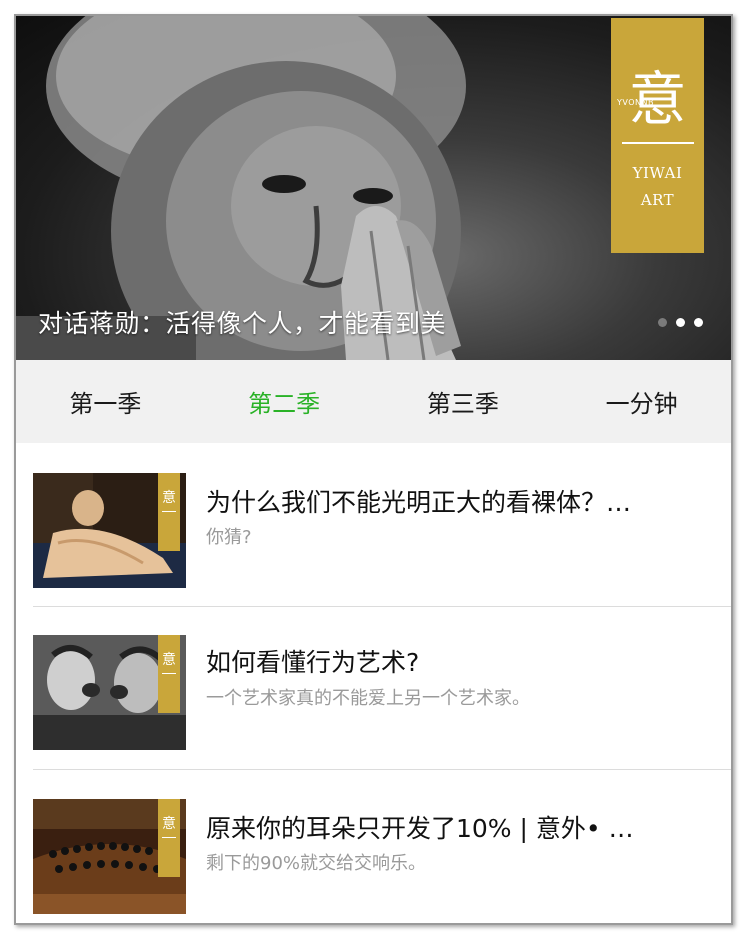  Describe the element at coordinates (657, 135) in the screenshot. I see `yiwai-art-logo: 意 YVONNB YIWAI ART` at that location.